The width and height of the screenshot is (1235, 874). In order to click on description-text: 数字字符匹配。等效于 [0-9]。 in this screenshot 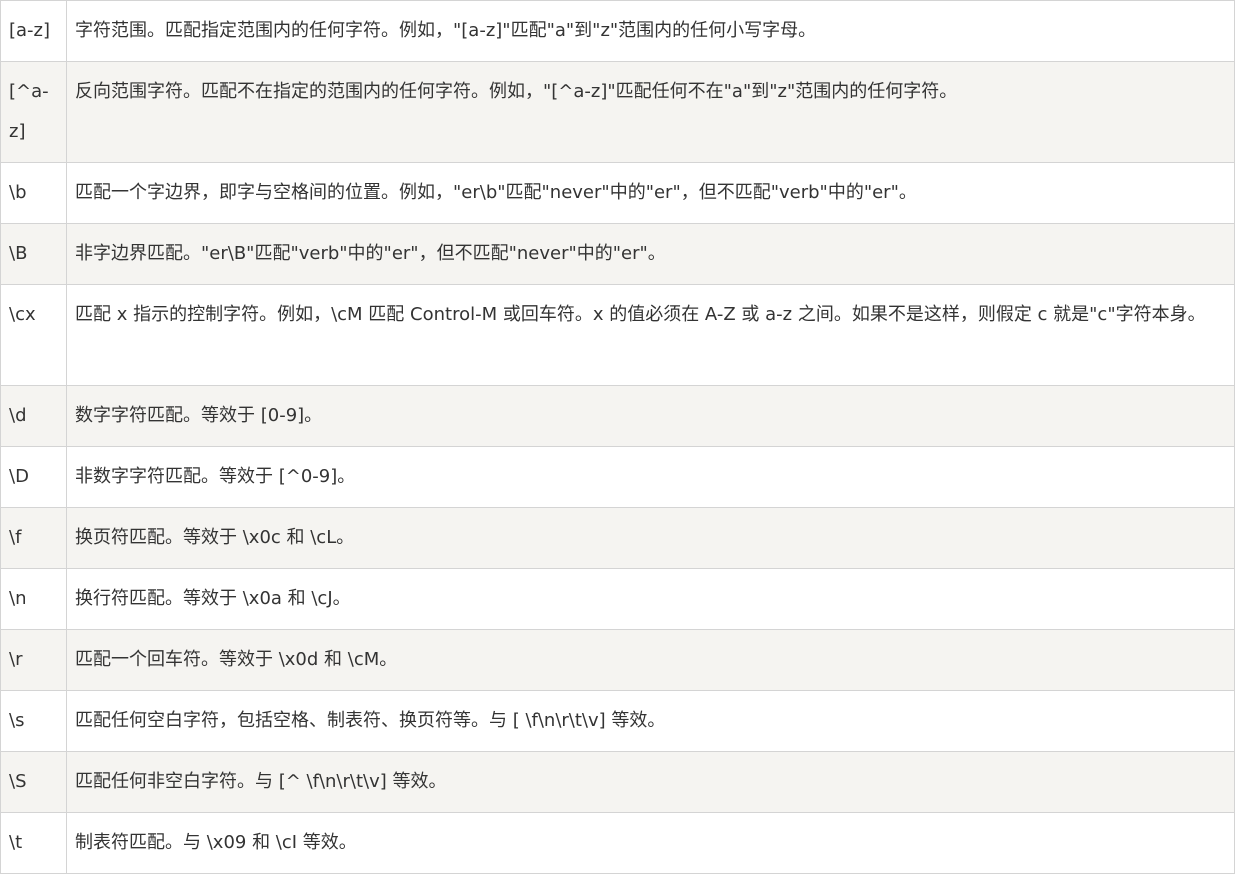, I will do `click(199, 415)`.